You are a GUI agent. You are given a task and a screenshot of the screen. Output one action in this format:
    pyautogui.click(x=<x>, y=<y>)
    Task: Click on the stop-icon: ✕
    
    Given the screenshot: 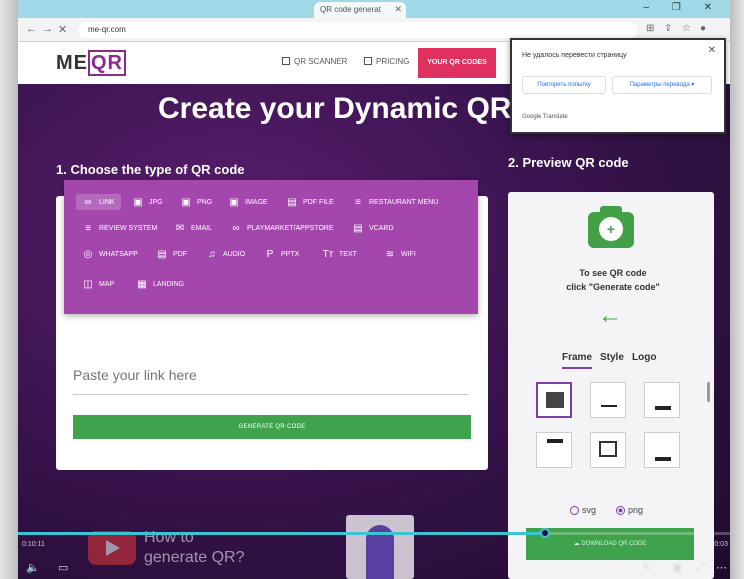 What is the action you would take?
    pyautogui.click(x=62, y=29)
    